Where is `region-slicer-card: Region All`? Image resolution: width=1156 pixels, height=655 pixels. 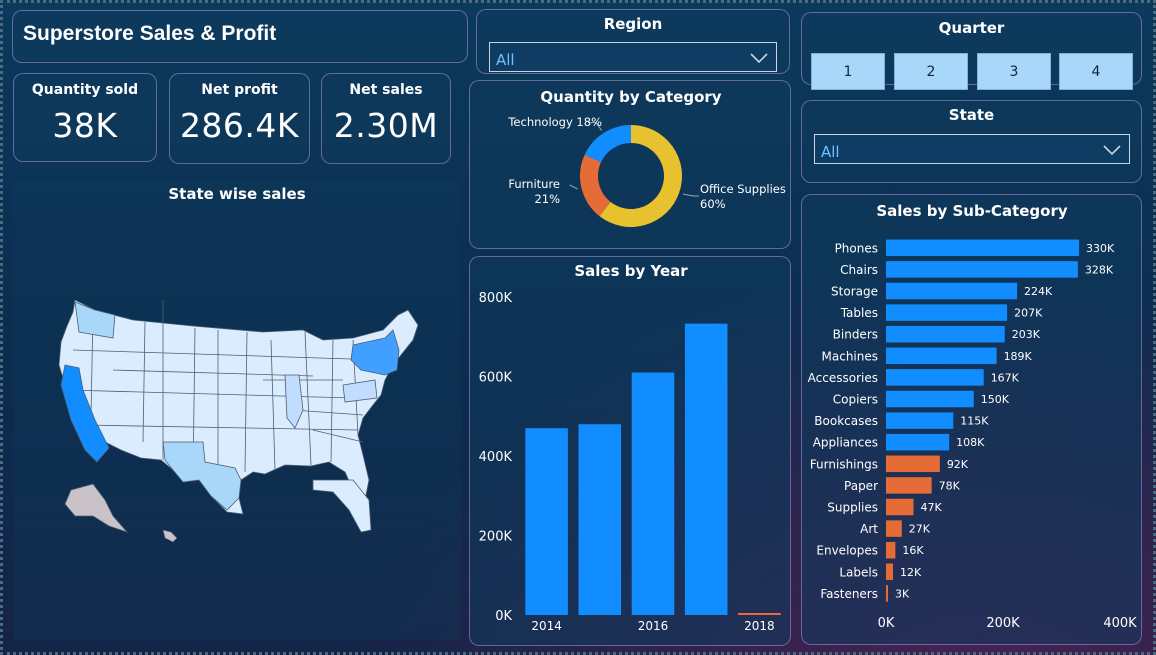 region-slicer-card: Region All is located at coordinates (633, 41).